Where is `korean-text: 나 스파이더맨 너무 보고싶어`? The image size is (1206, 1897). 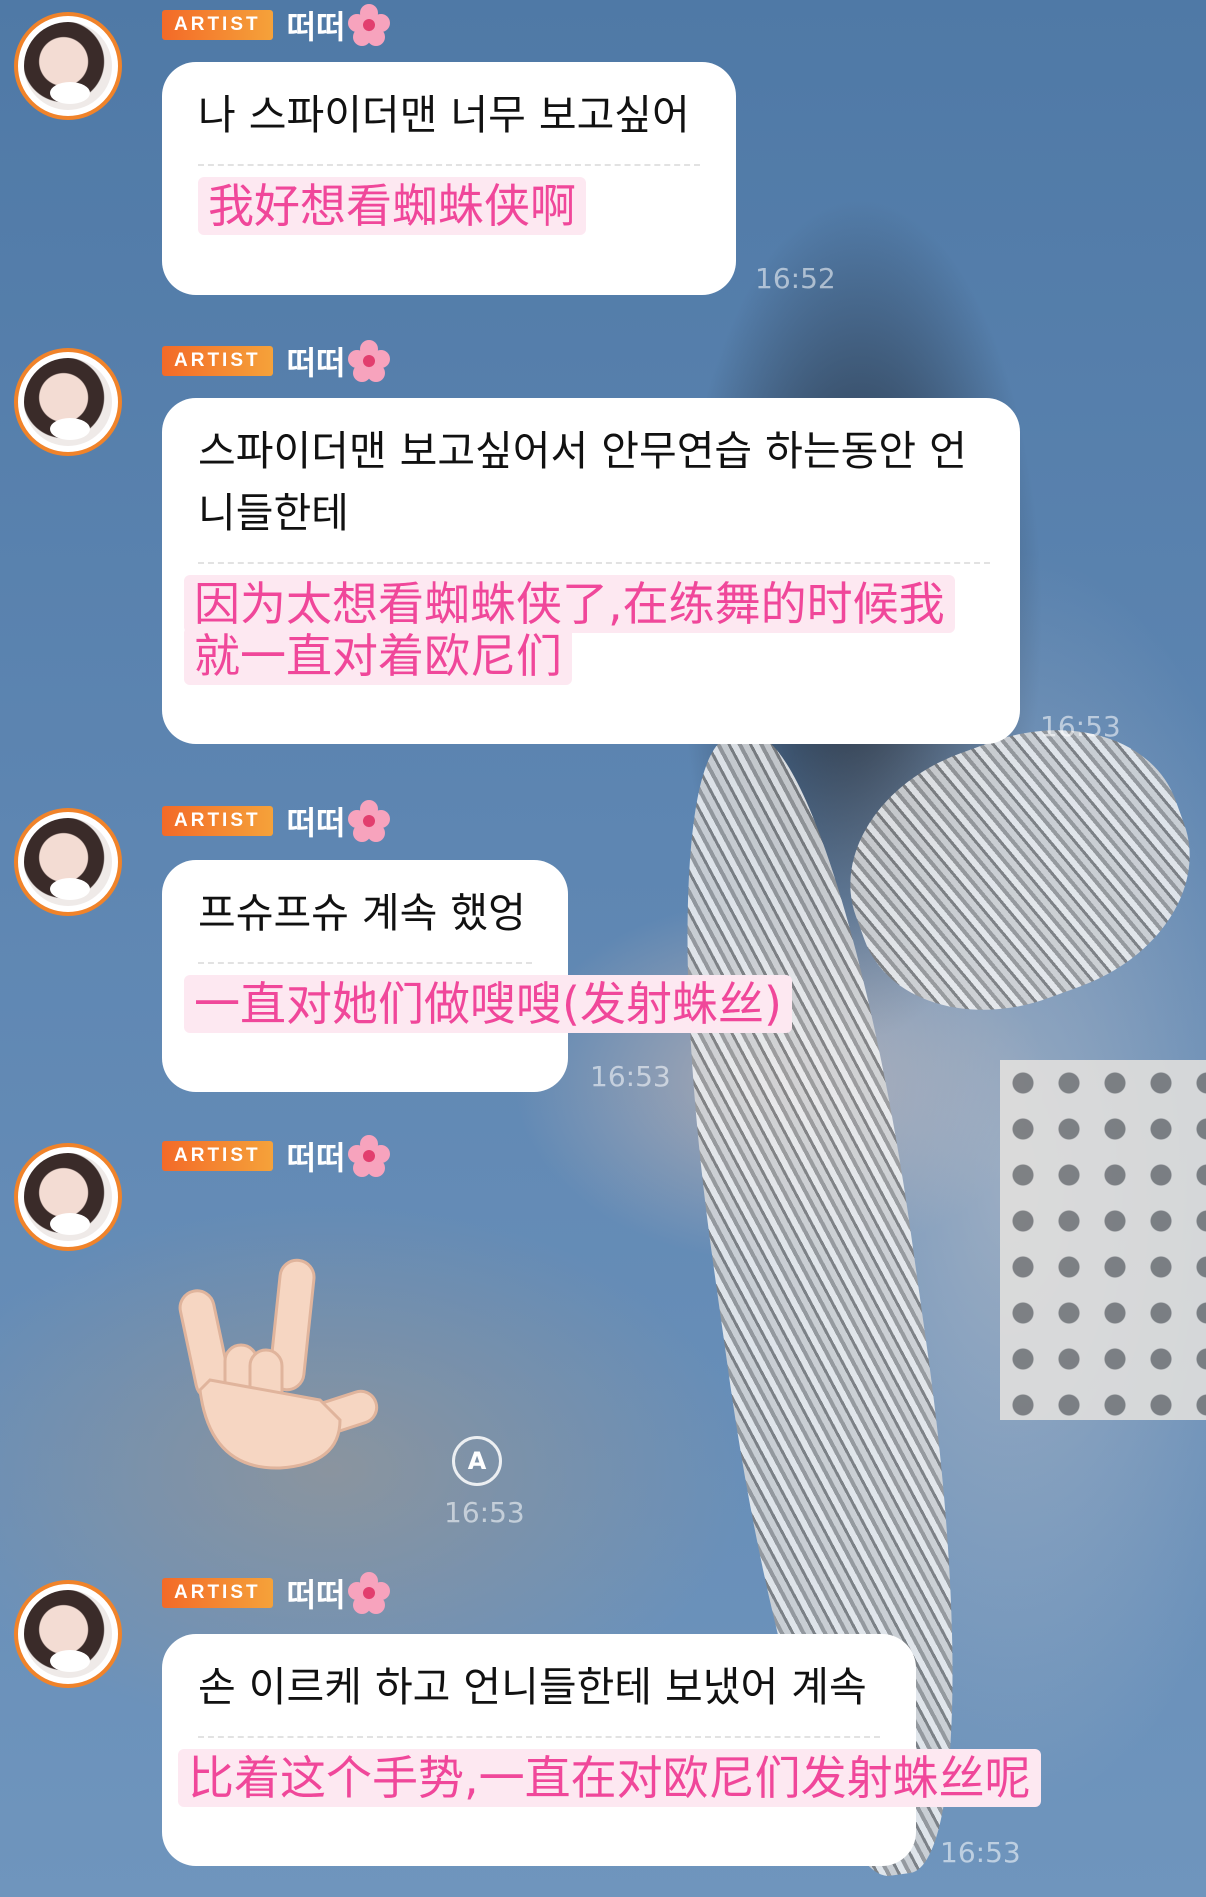
korean-text: 나 스파이더맨 너무 보고싶어 is located at coordinates (444, 115).